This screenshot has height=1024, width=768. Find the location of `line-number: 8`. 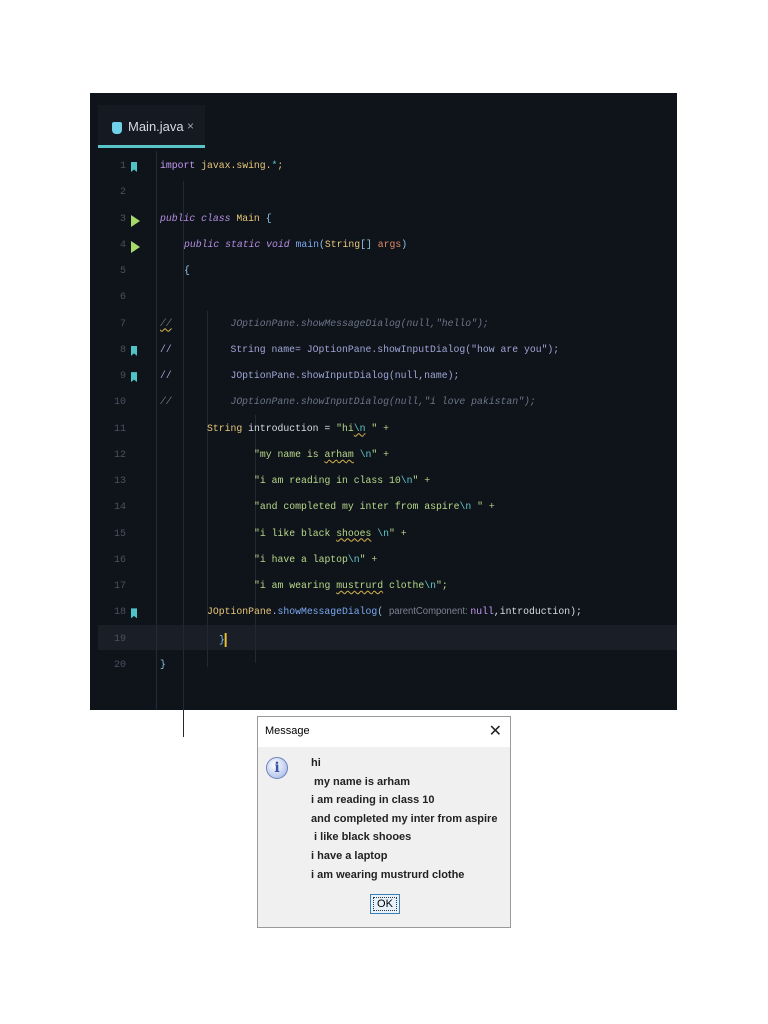

line-number: 8 is located at coordinates (122, 350).